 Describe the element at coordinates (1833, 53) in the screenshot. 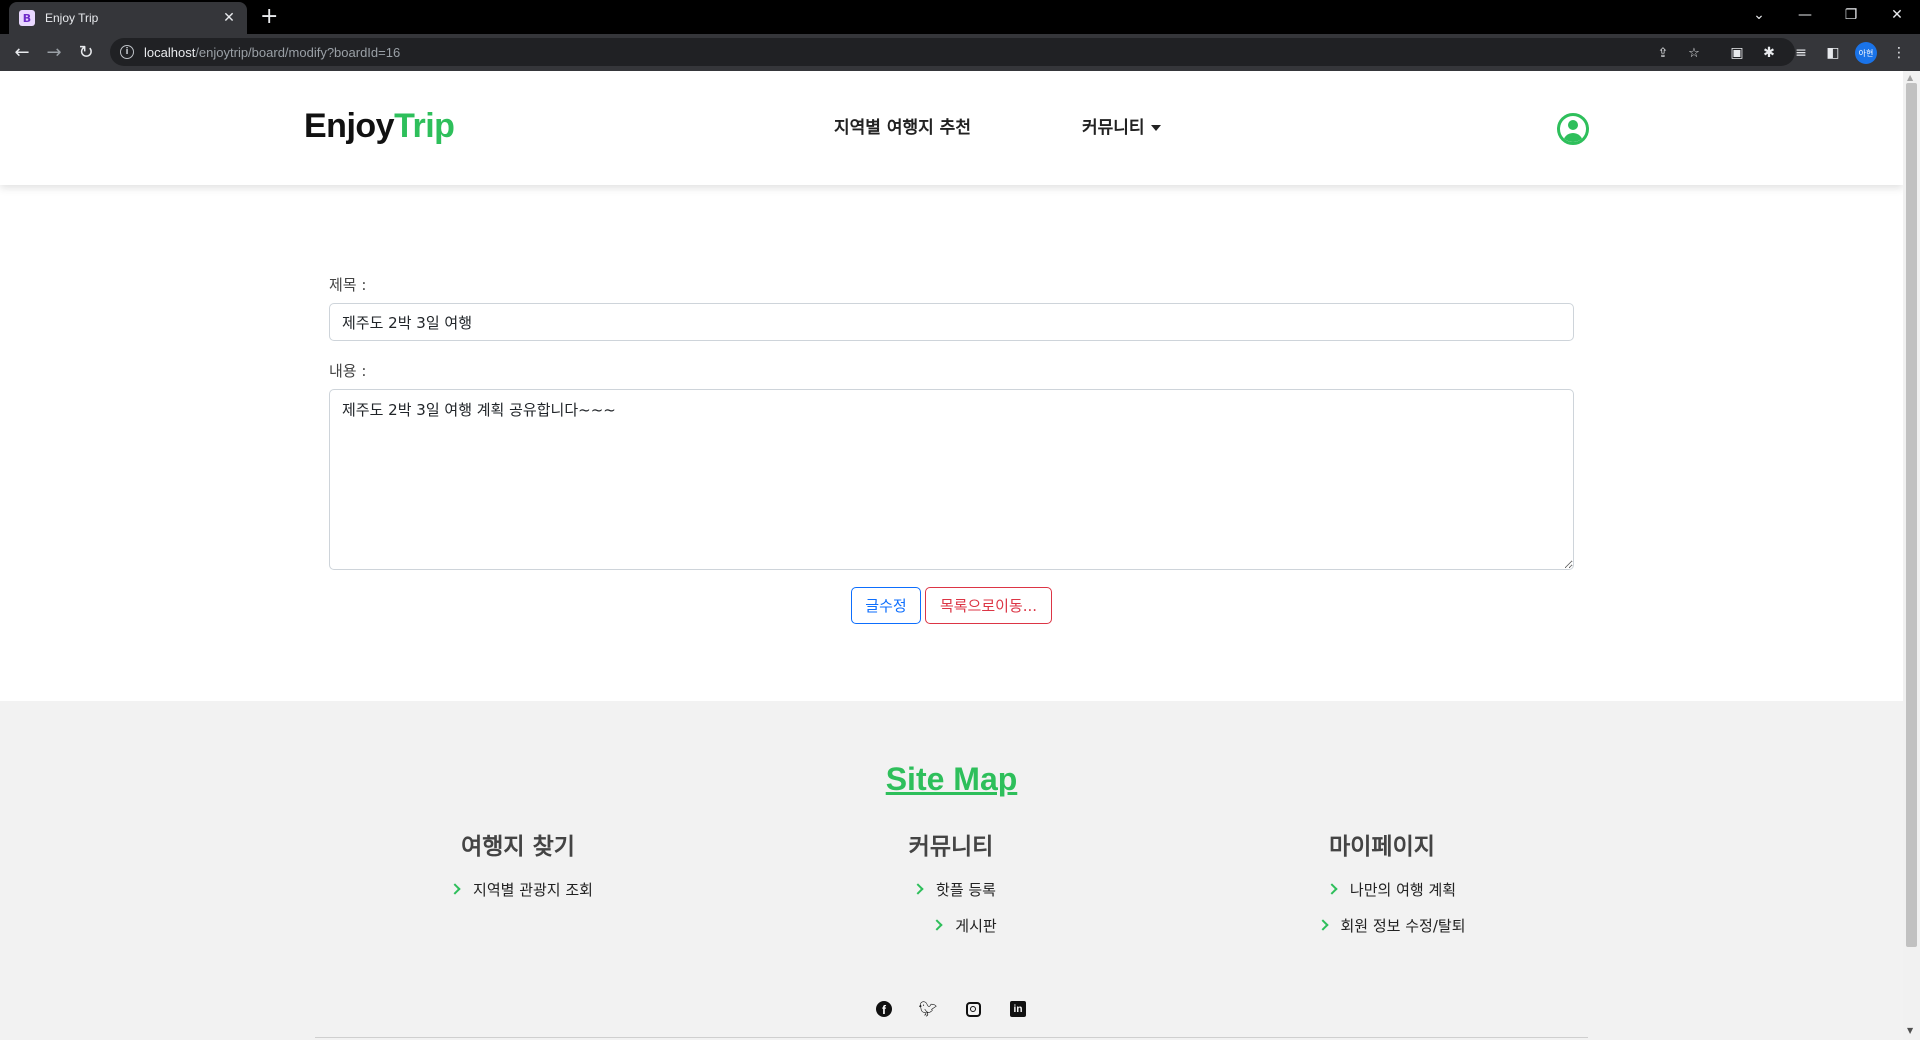

I see `side-panel-icon: ◧` at that location.